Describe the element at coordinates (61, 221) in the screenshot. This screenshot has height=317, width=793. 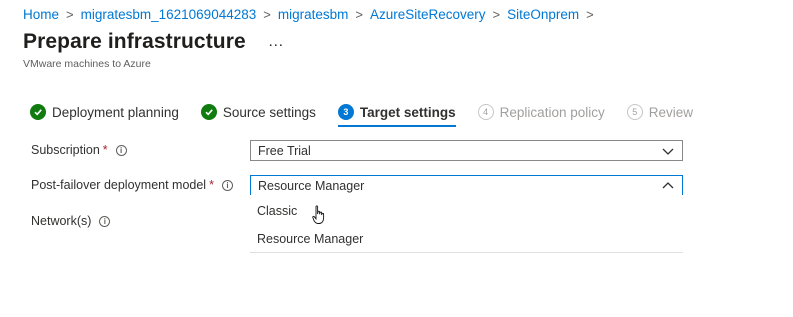
I see `field-label-text: Network(s)` at that location.